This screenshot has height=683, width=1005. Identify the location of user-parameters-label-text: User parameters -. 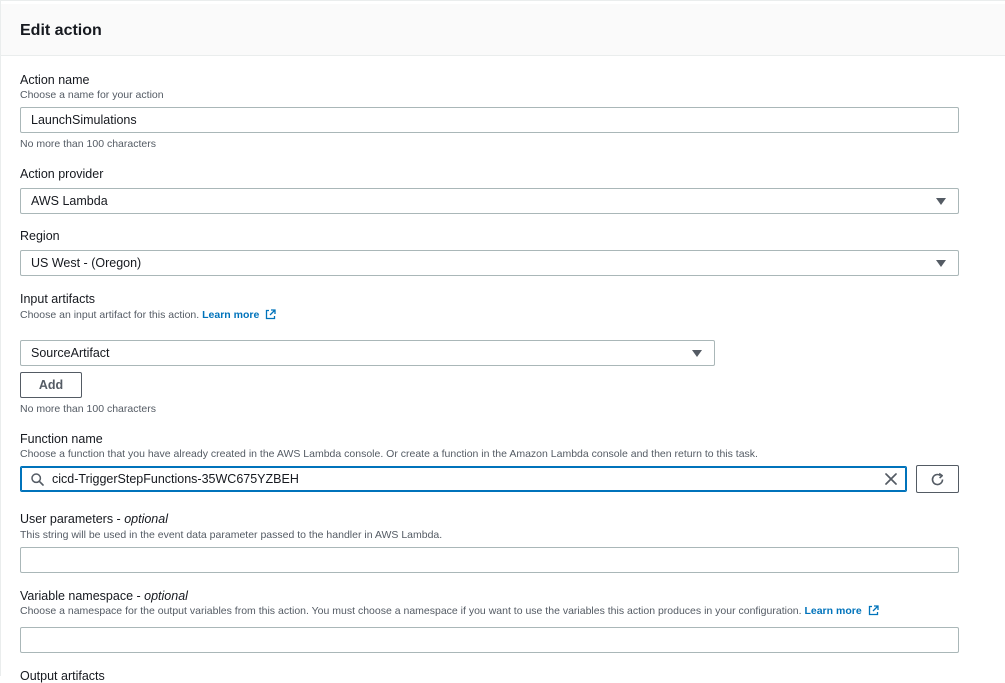
(72, 519).